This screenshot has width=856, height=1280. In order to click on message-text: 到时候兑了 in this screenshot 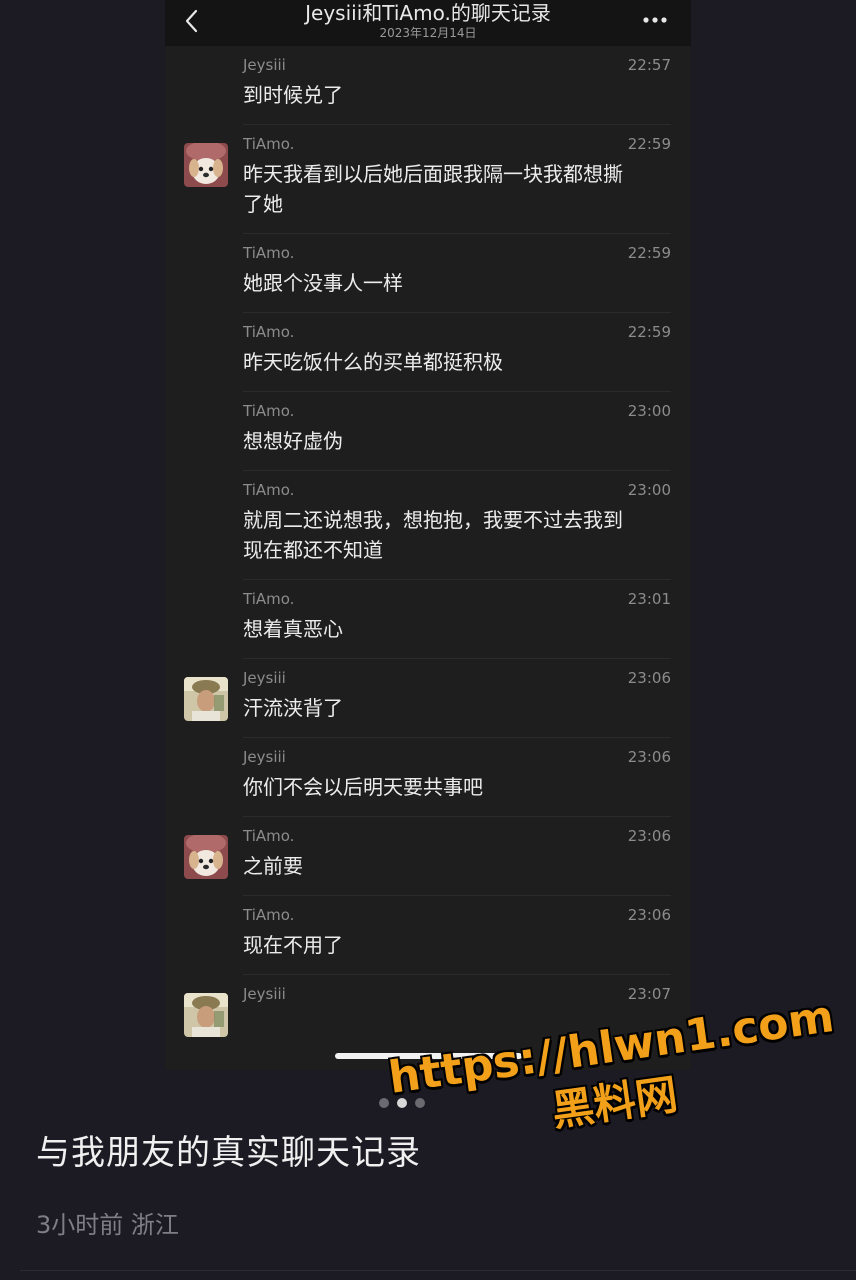, I will do `click(293, 95)`.